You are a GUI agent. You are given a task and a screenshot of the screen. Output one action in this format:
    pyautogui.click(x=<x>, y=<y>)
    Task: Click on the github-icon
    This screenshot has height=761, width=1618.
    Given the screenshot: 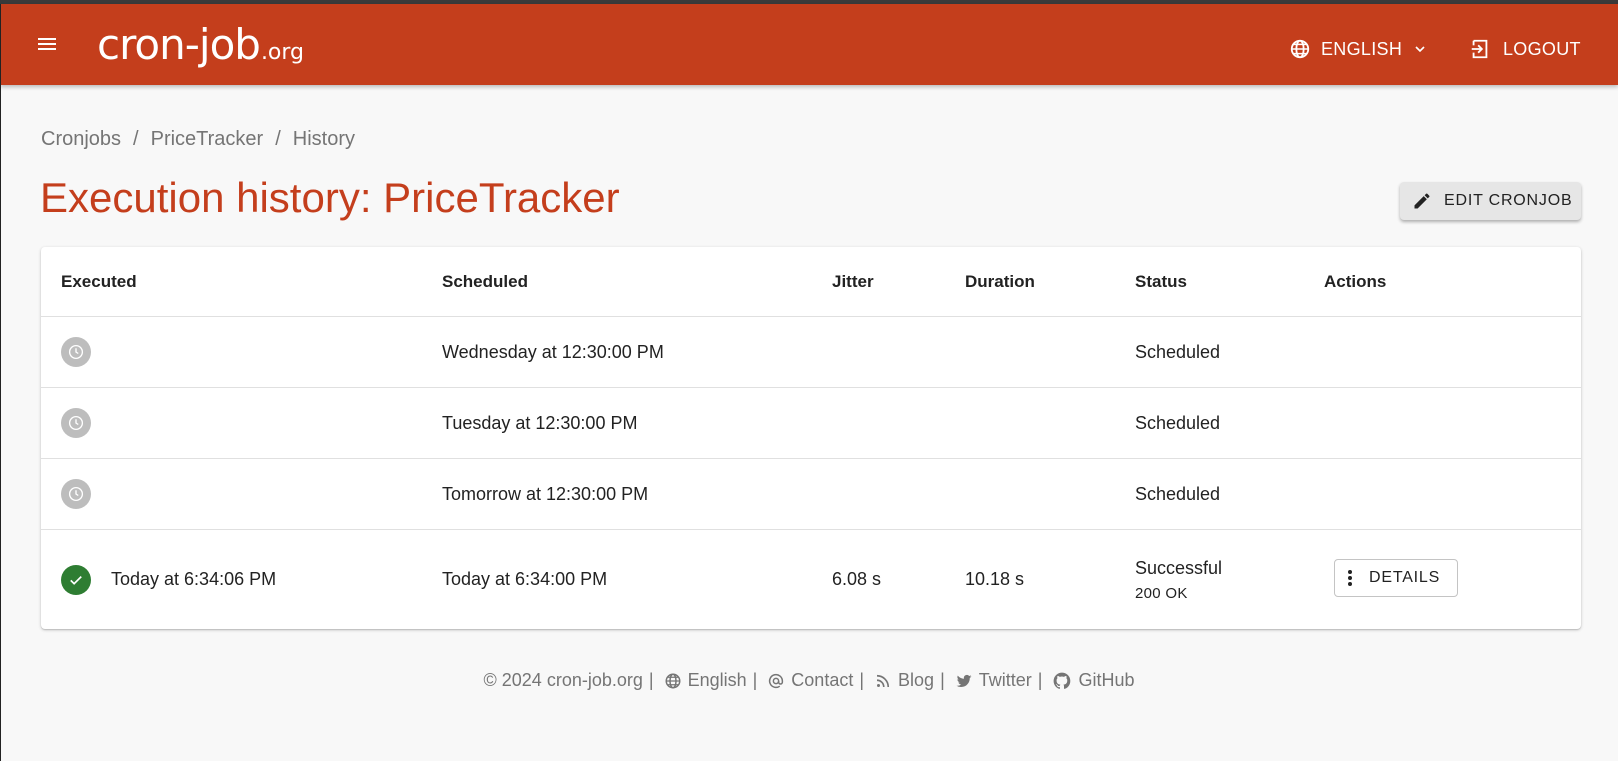 What is the action you would take?
    pyautogui.click(x=1062, y=681)
    